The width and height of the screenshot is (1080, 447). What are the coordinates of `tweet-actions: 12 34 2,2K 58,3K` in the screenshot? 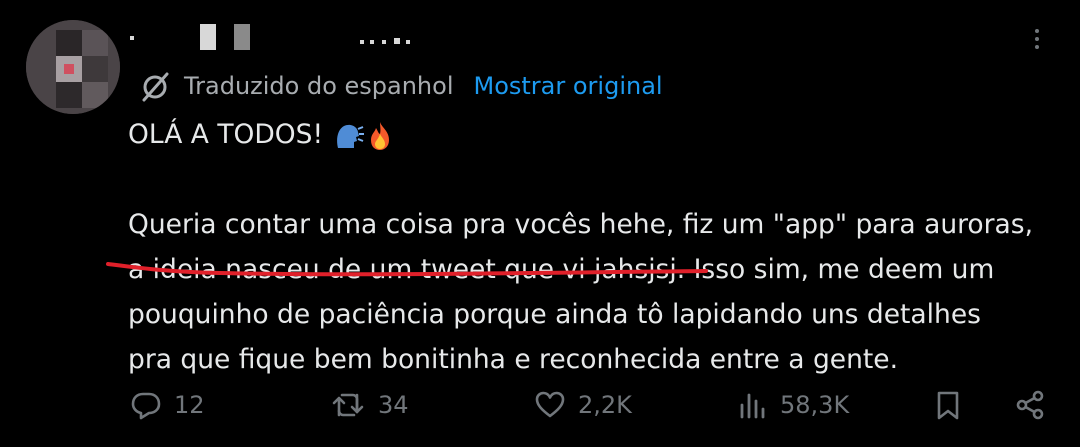 It's located at (540, 405).